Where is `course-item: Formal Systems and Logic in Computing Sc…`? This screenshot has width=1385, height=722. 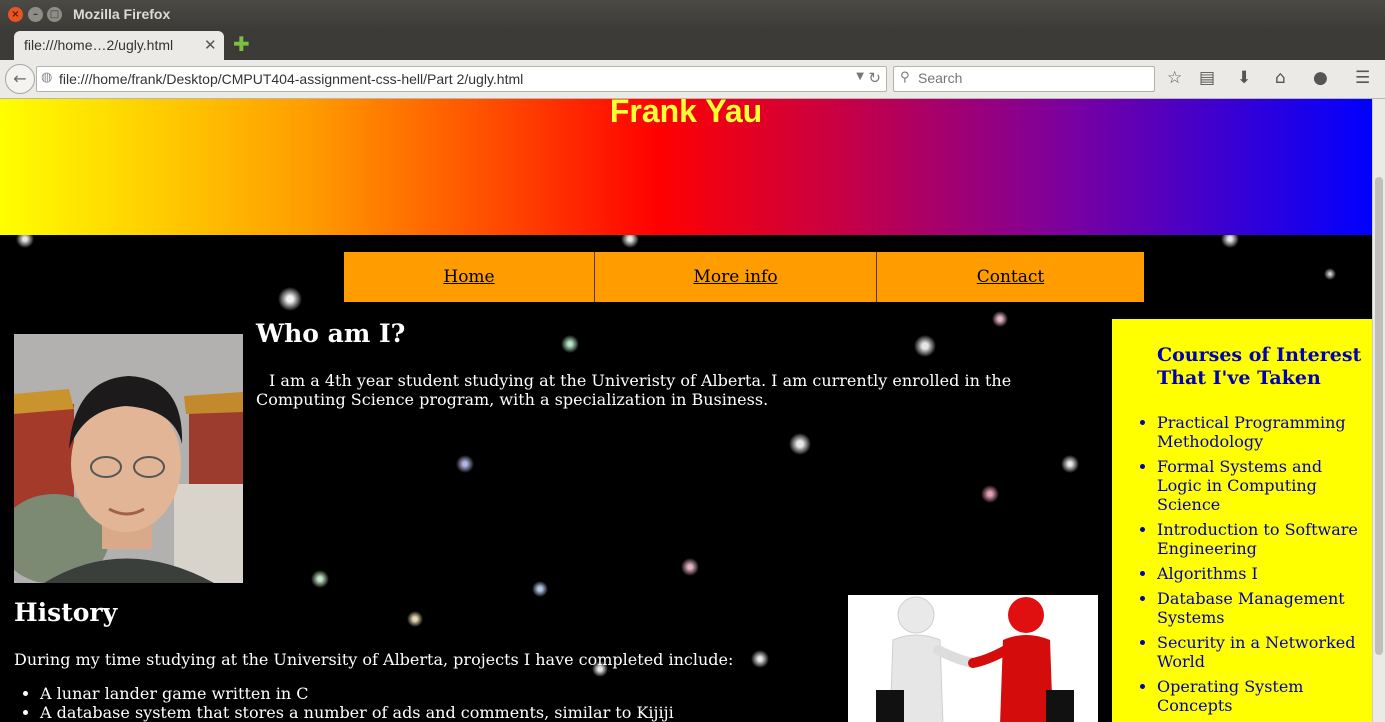
course-item: Formal Systems and Logic in Computing Sc… is located at coordinates (1262, 485).